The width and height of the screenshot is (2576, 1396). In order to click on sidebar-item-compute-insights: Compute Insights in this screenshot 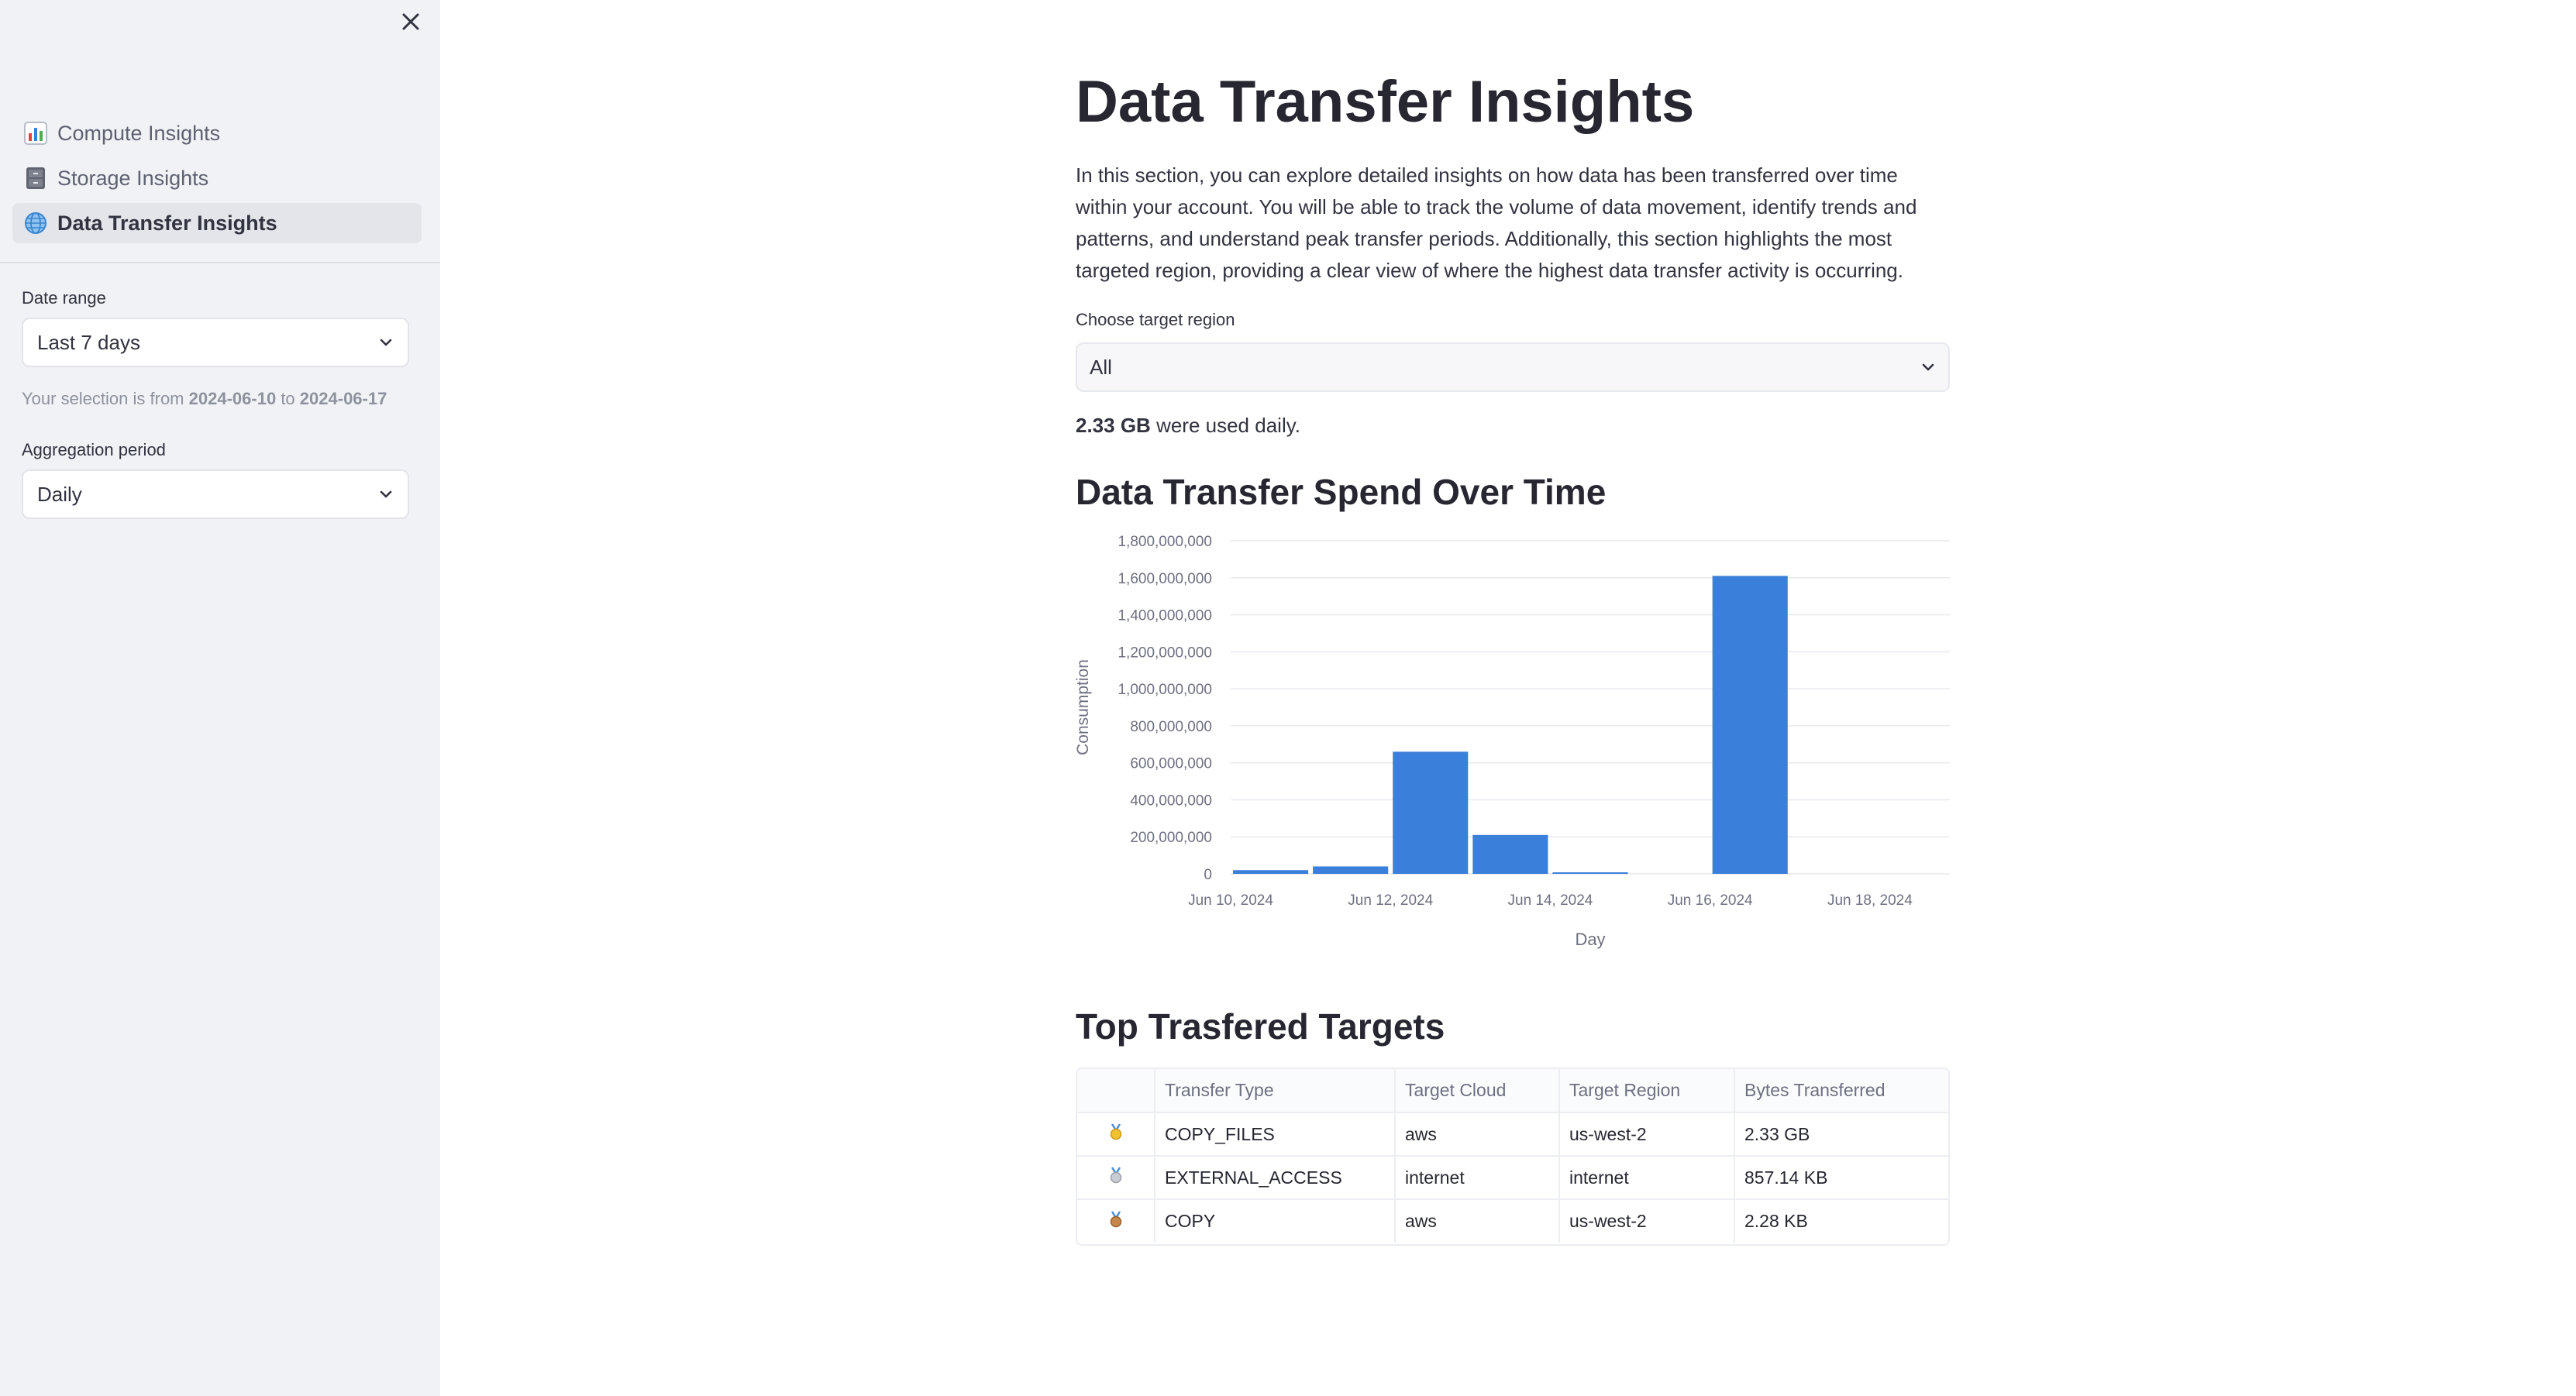, I will do `click(217, 133)`.